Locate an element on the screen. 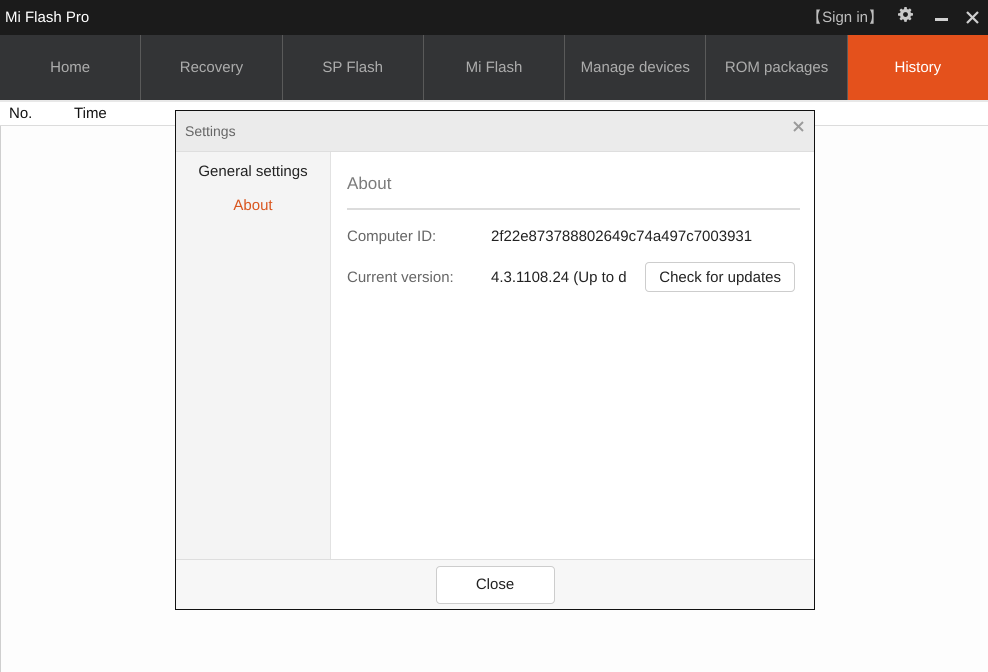  sidebar-item: General settings is located at coordinates (253, 172).